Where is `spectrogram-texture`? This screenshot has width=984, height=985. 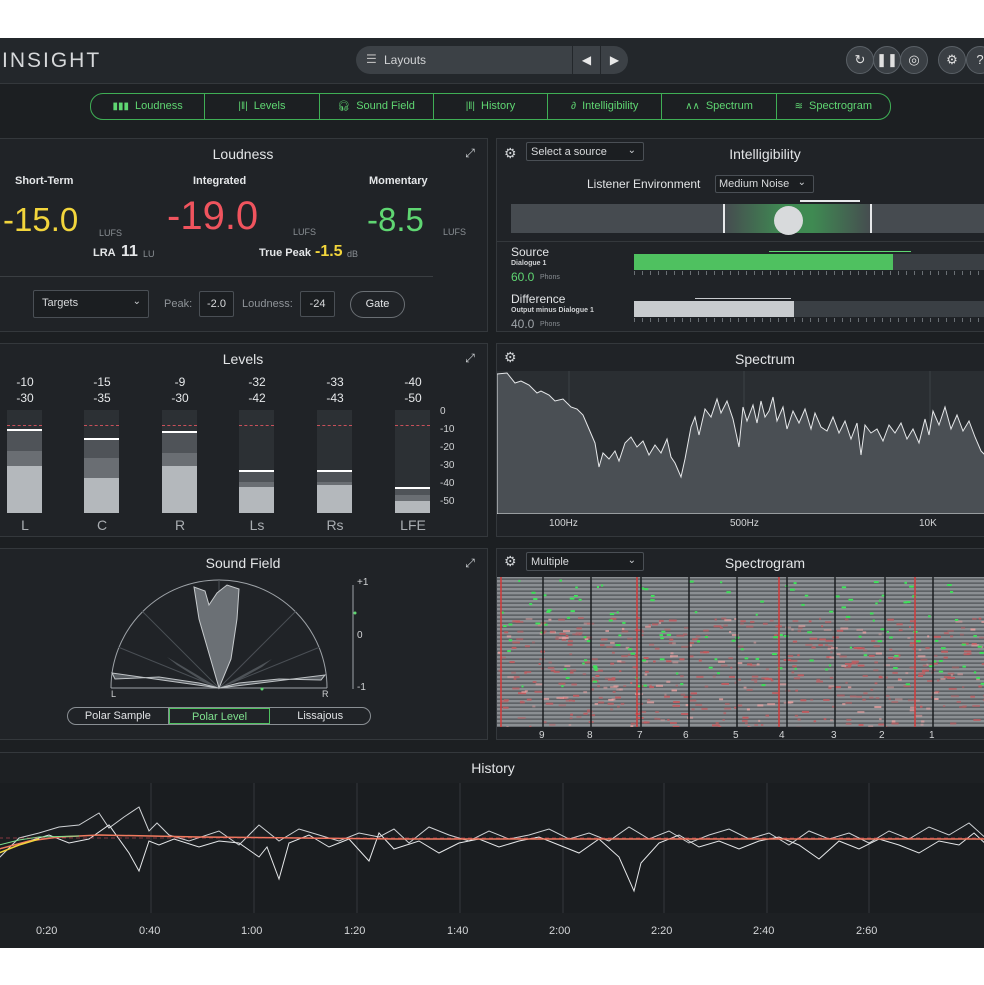 spectrogram-texture is located at coordinates (740, 652).